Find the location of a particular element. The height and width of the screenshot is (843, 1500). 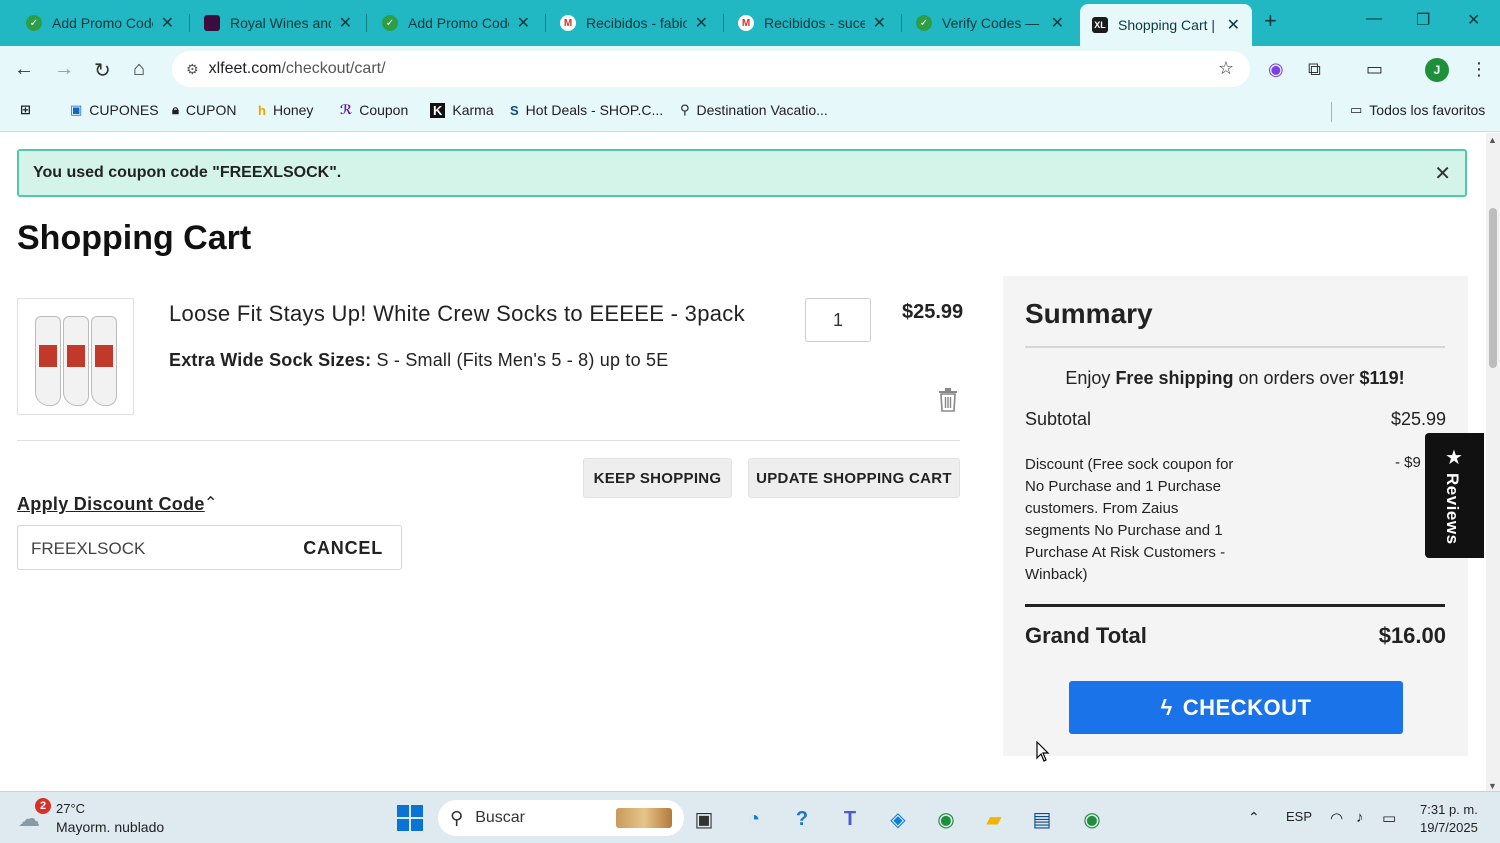

close-icon: ✕ is located at coordinates (1442, 173).